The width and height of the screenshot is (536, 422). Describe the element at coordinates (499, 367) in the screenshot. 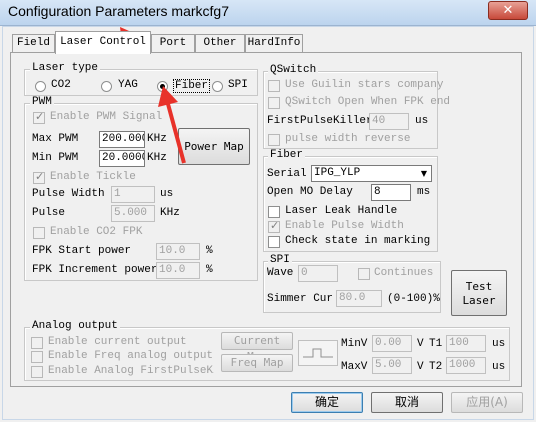

I see `t2-unit: us` at that location.